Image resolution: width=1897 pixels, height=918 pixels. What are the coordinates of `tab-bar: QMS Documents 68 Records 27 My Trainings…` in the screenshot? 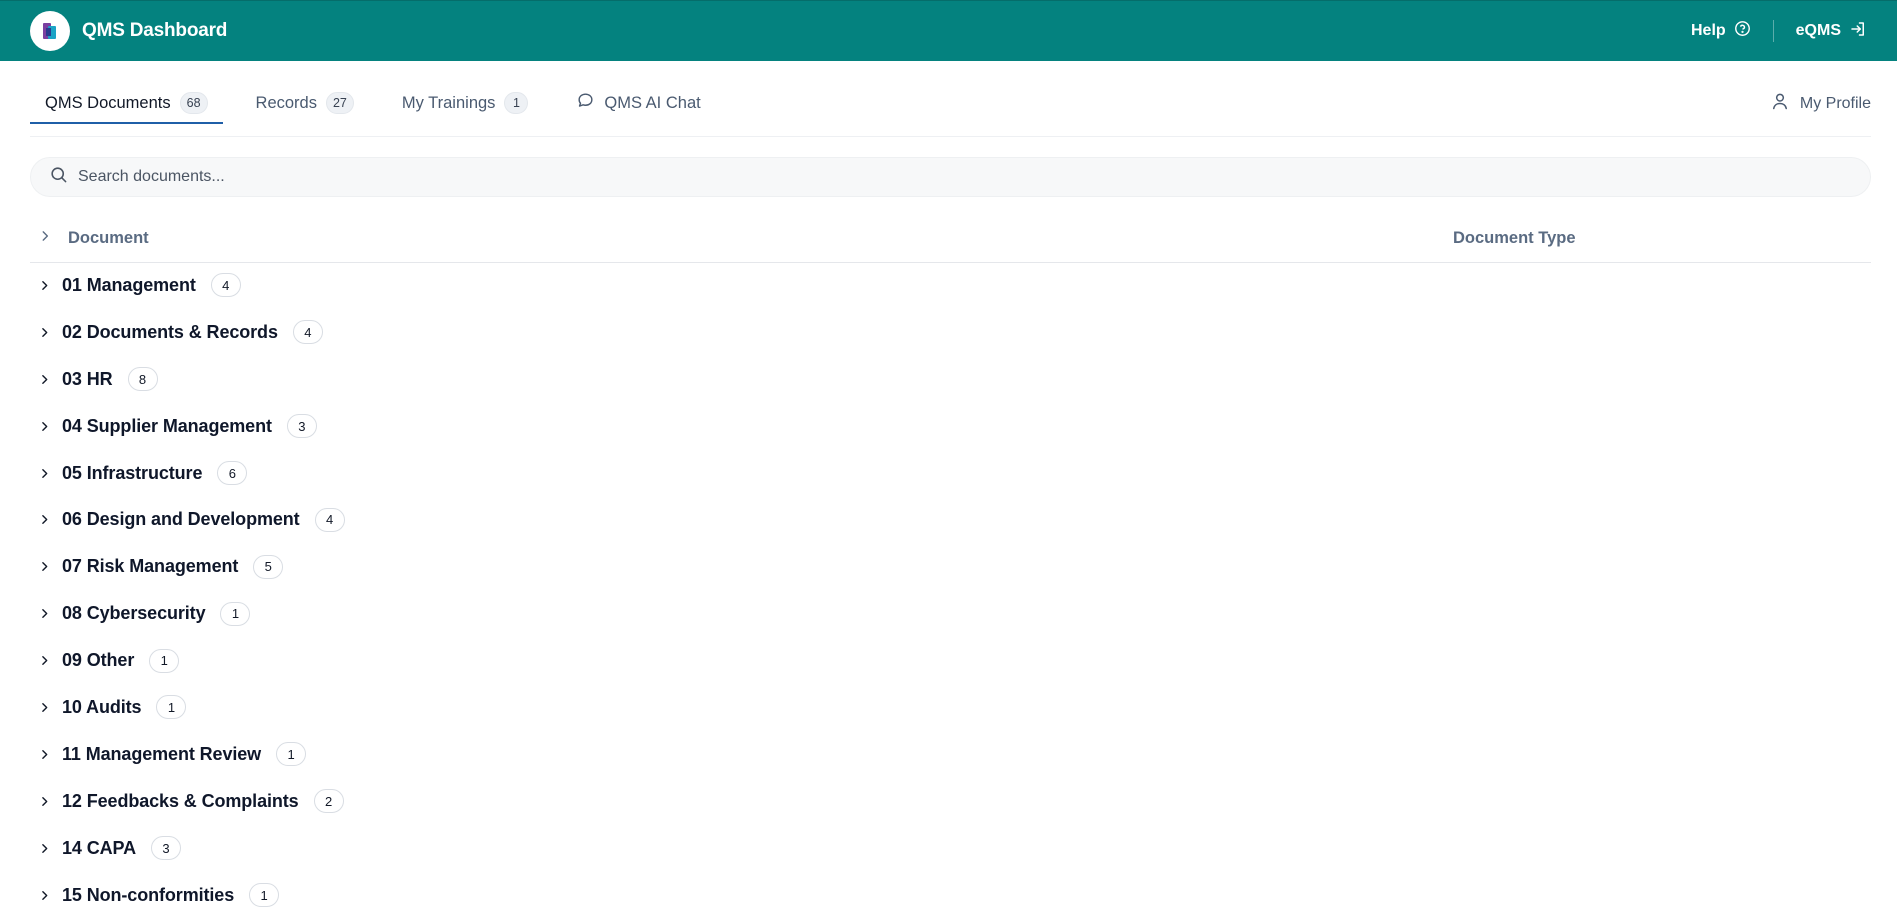 It's located at (950, 99).